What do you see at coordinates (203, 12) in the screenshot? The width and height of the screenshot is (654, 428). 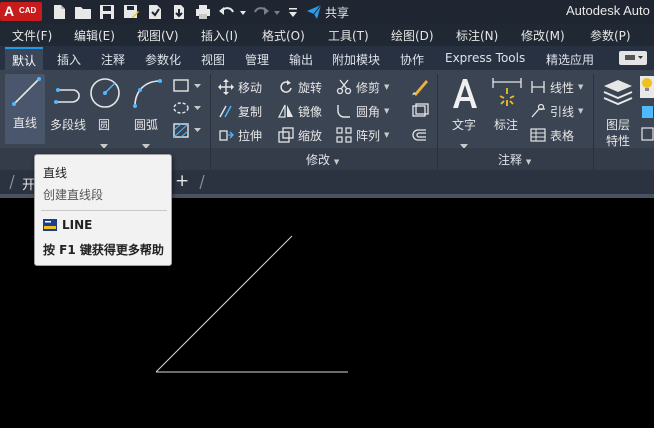 I see `plot-printer-icon` at bounding box center [203, 12].